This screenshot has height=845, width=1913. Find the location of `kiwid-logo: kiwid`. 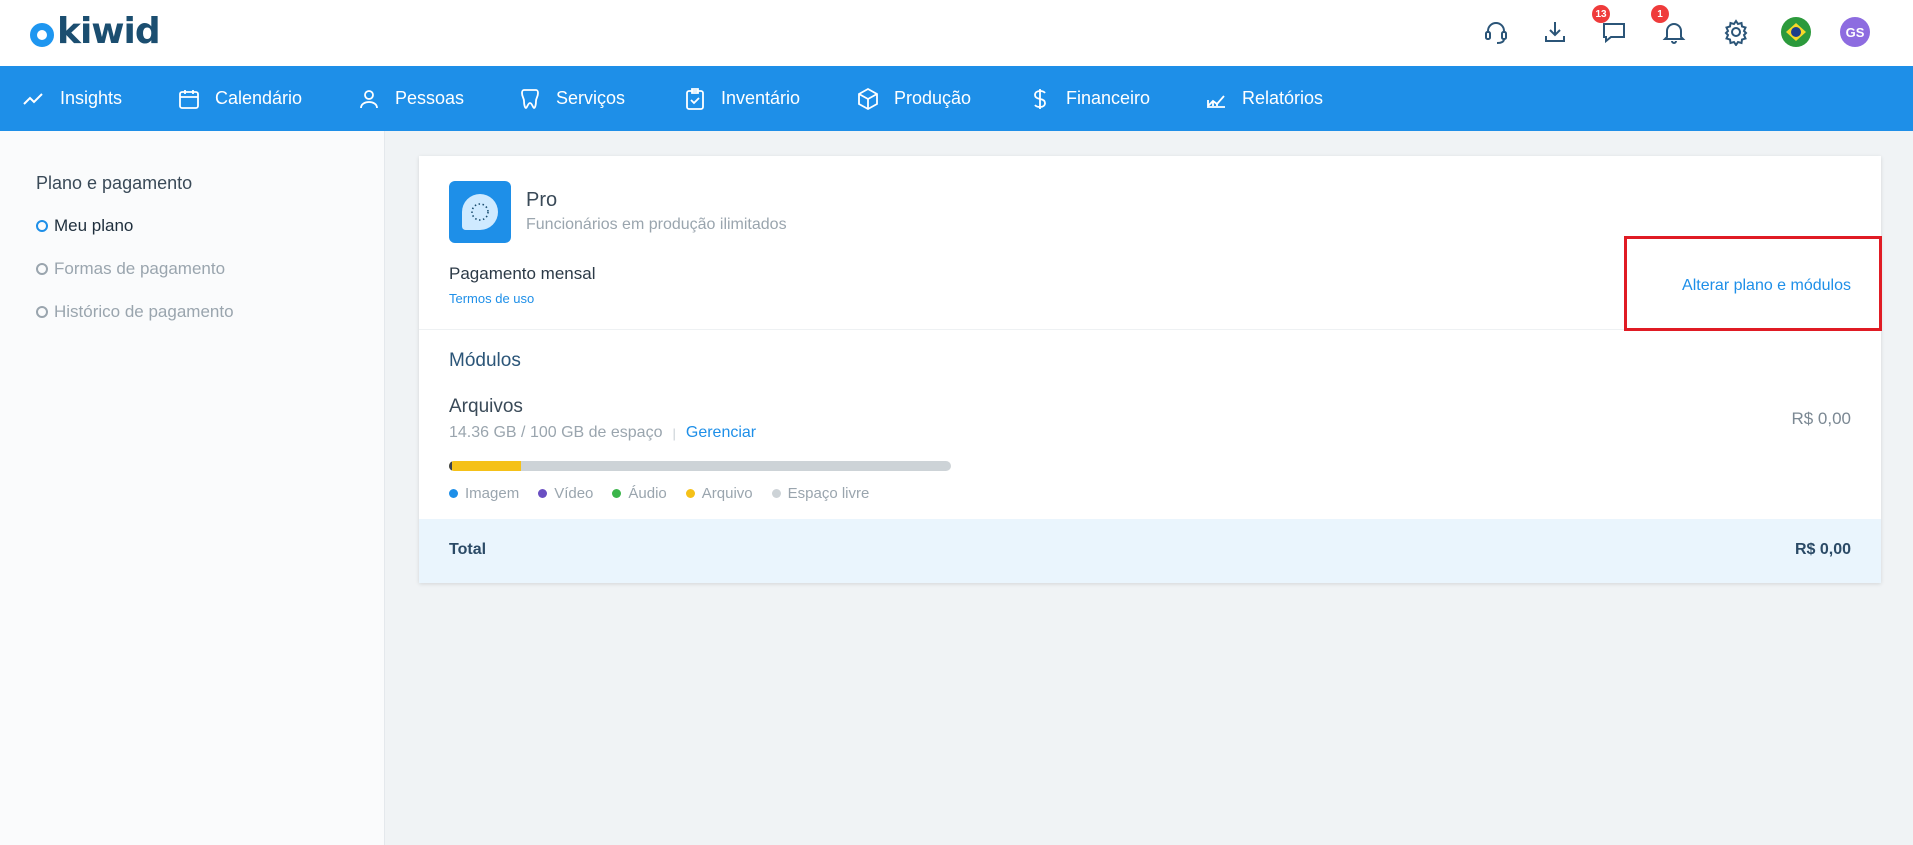

kiwid-logo: kiwid is located at coordinates (95, 31).